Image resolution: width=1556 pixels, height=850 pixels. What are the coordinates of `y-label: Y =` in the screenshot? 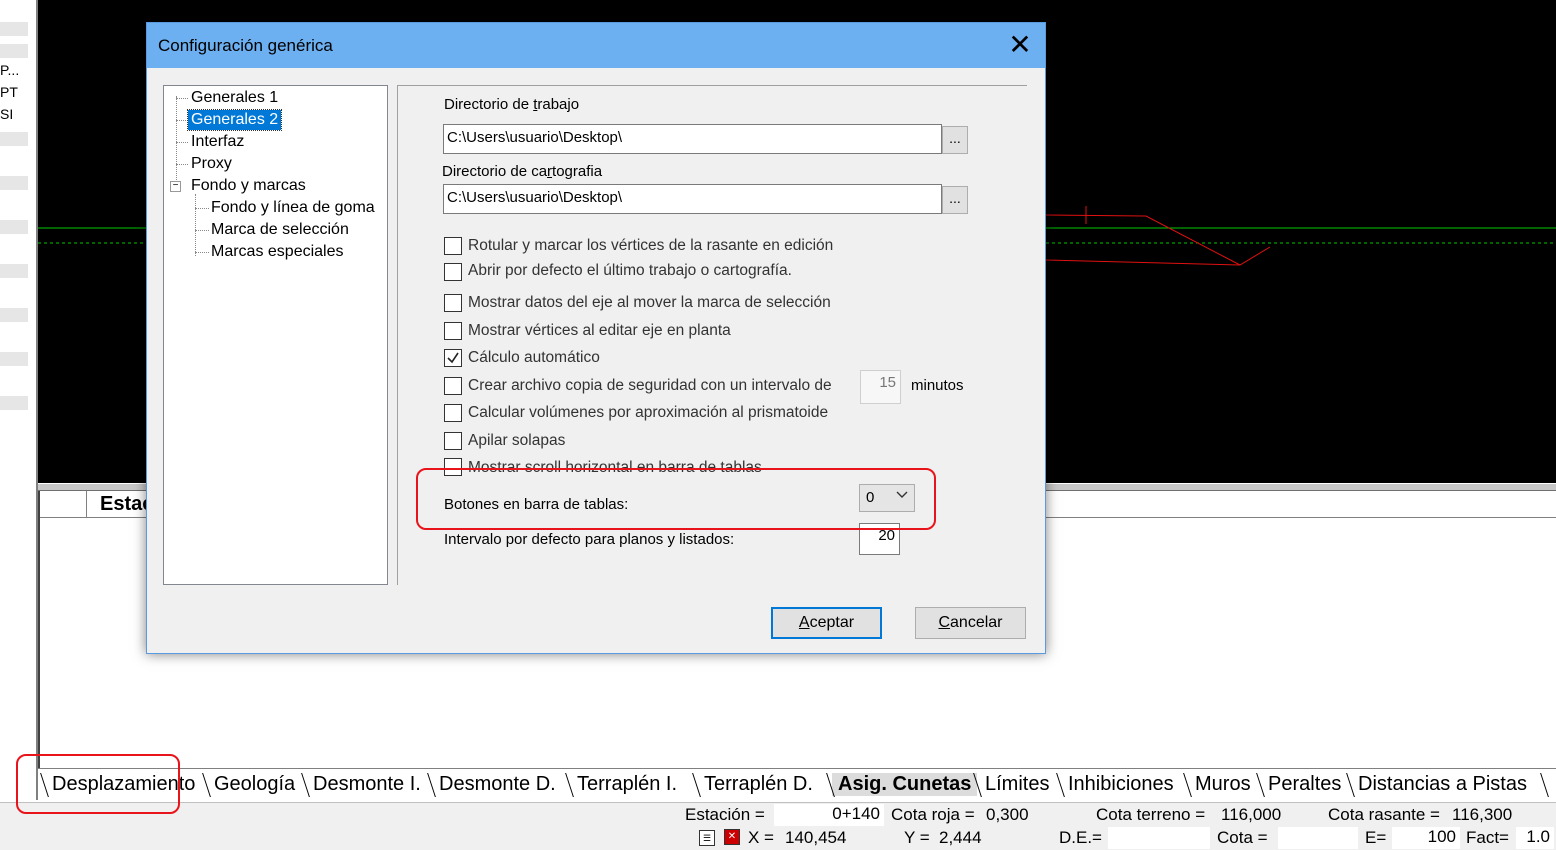 It's located at (917, 837).